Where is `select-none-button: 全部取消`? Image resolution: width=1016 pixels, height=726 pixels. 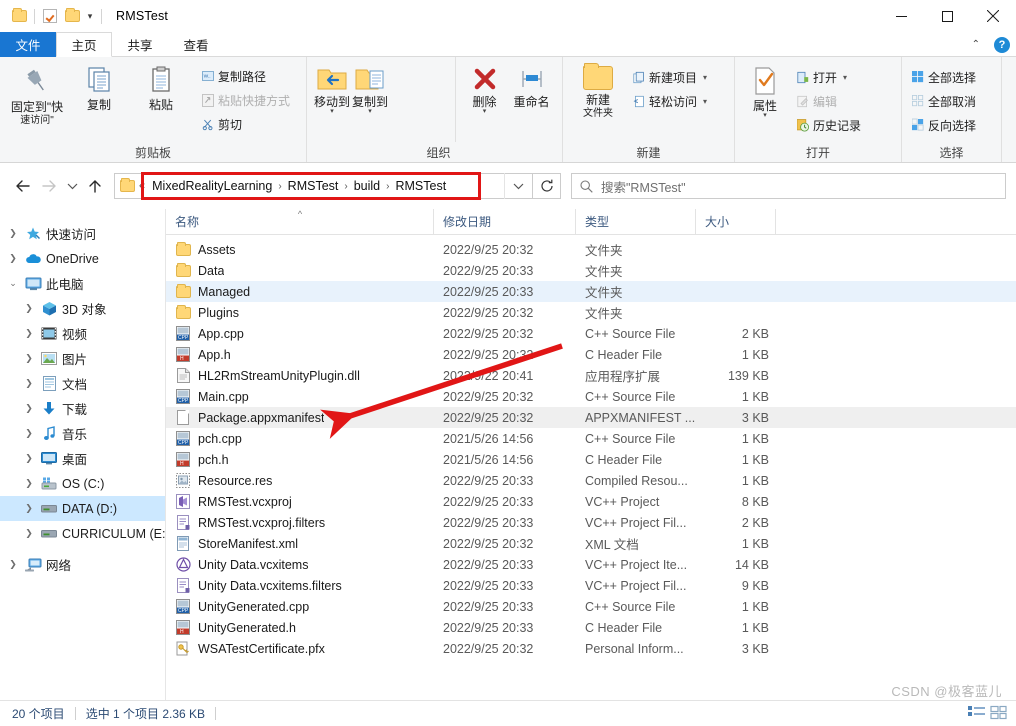 select-none-button: 全部取消 is located at coordinates (944, 101).